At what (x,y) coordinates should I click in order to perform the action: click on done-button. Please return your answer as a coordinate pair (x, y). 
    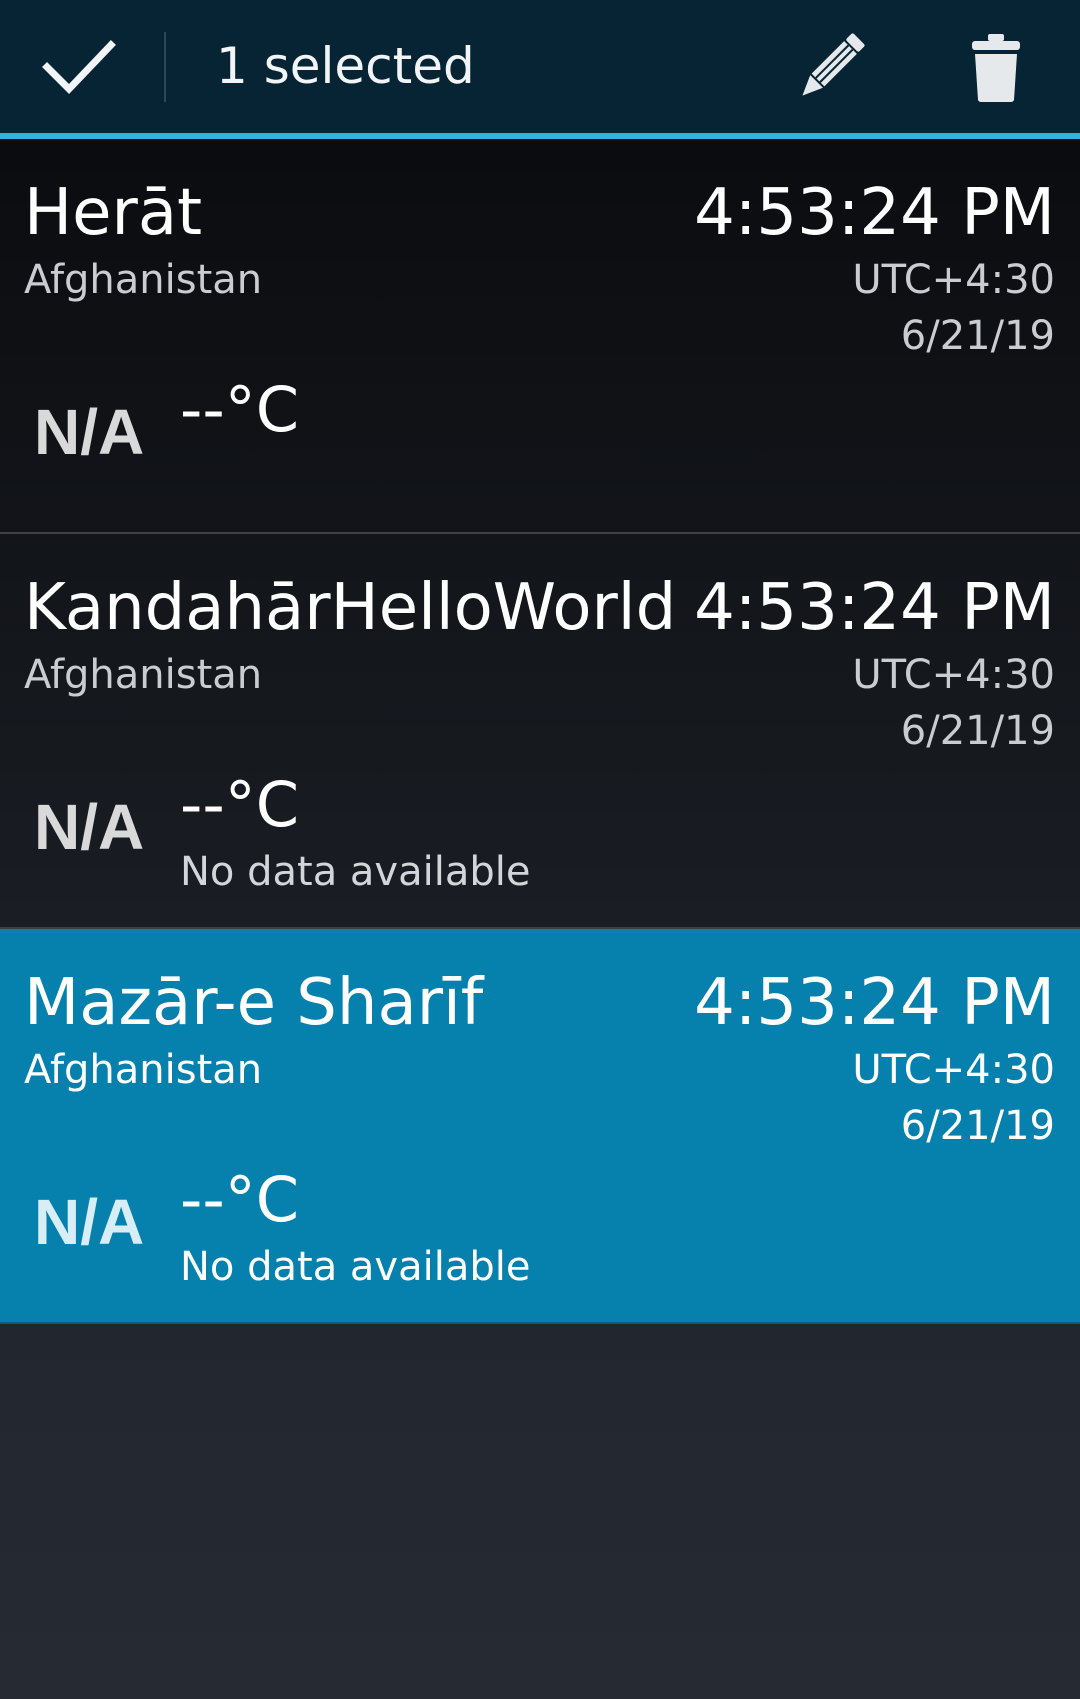
    Looking at the image, I should click on (79, 66).